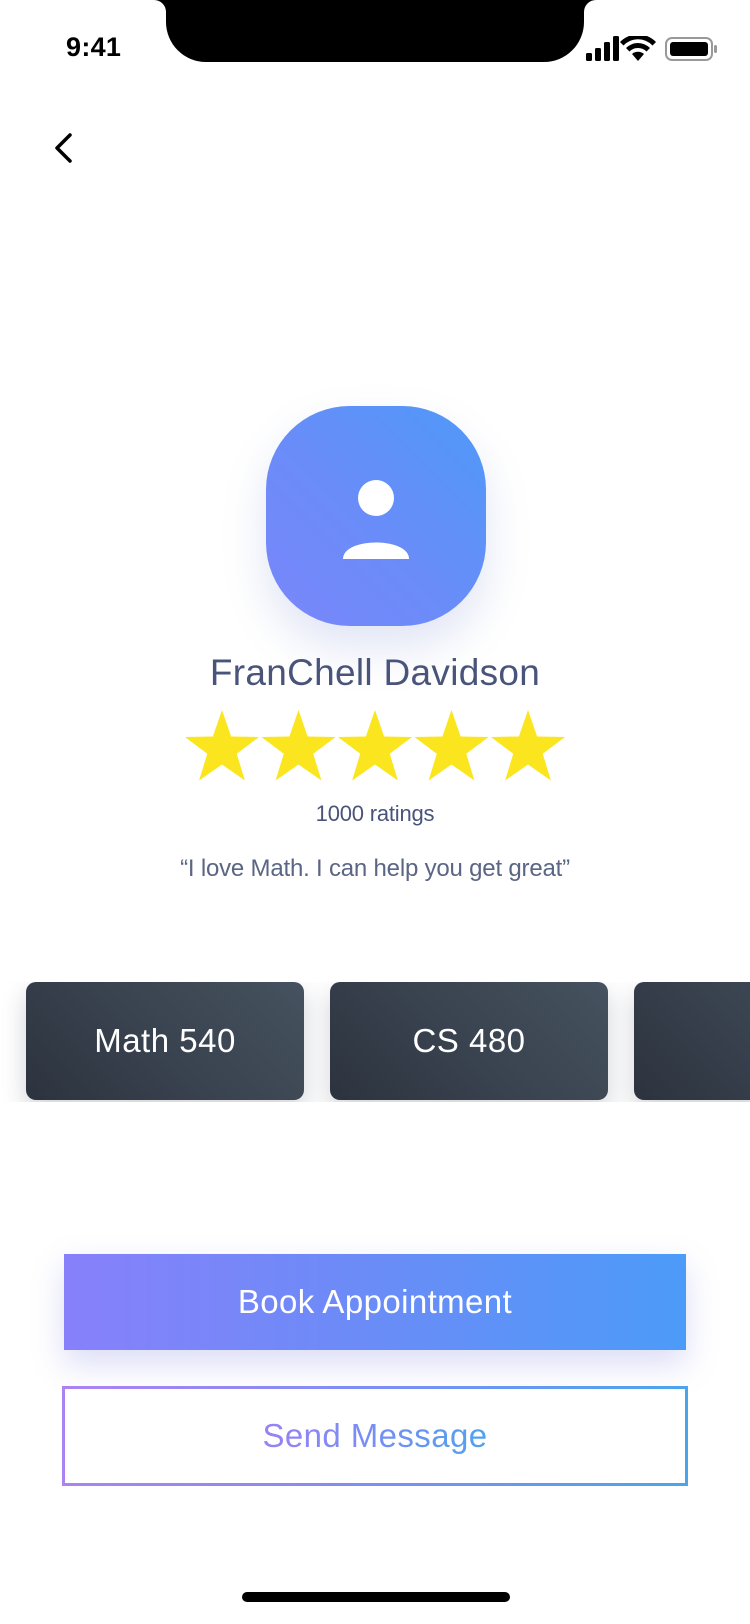  I want to click on tutor-quote: “I love Math. I can help you get great”, so click(375, 868).